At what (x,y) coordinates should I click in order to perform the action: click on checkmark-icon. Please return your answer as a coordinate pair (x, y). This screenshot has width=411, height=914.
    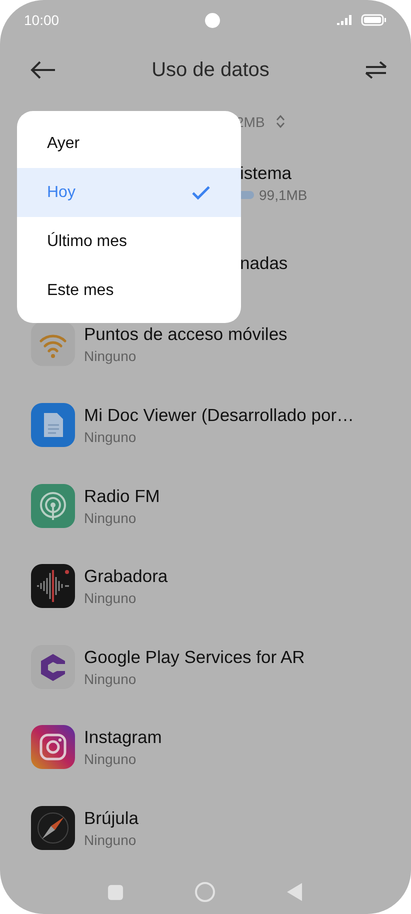
    Looking at the image, I should click on (201, 193).